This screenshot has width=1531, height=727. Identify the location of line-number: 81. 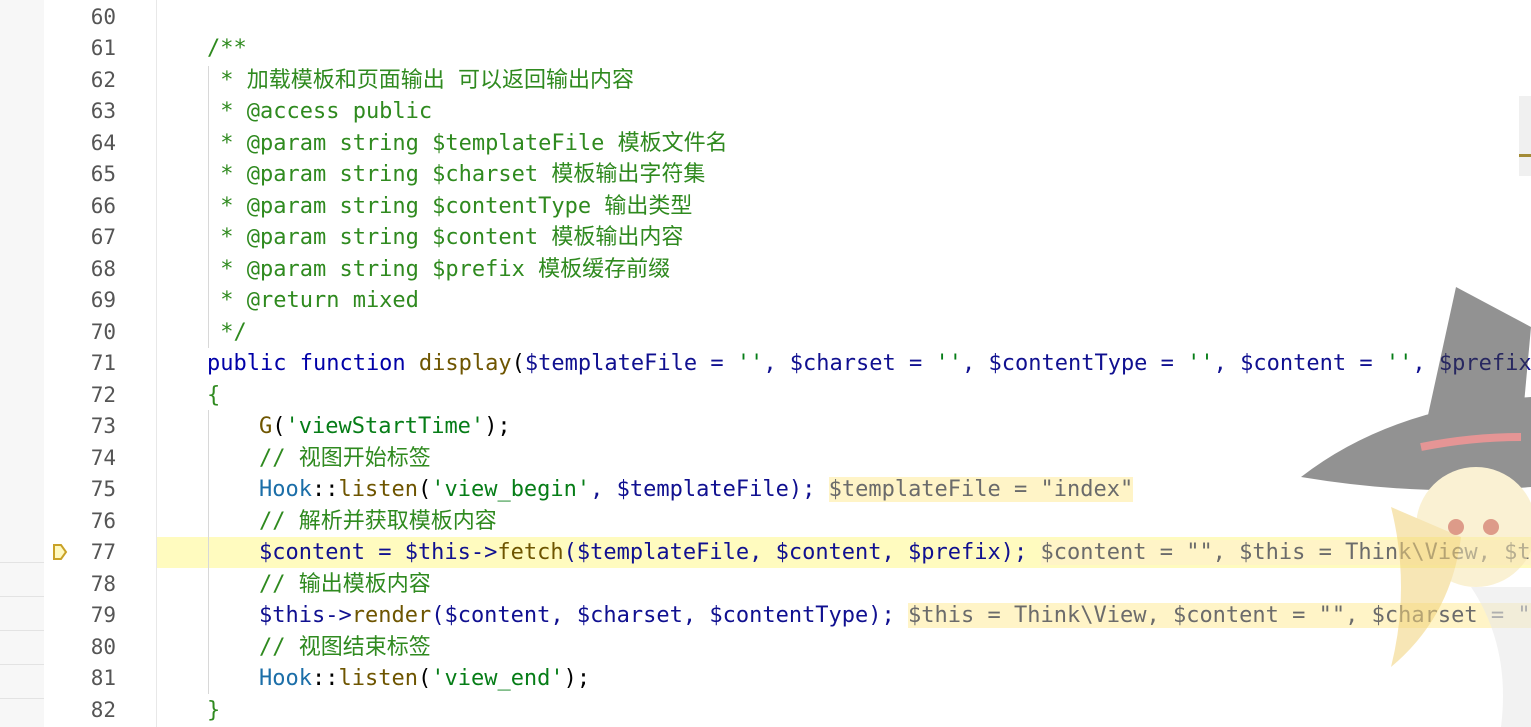
(103, 678).